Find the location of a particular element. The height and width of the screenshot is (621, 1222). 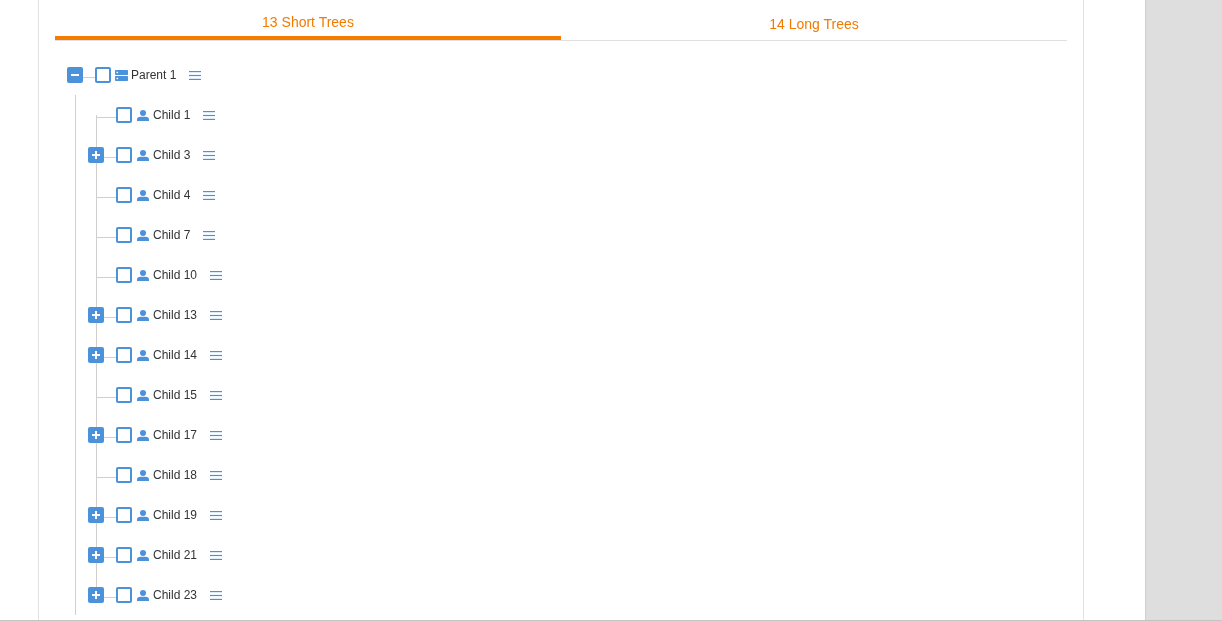

server-icon is located at coordinates (121, 75).